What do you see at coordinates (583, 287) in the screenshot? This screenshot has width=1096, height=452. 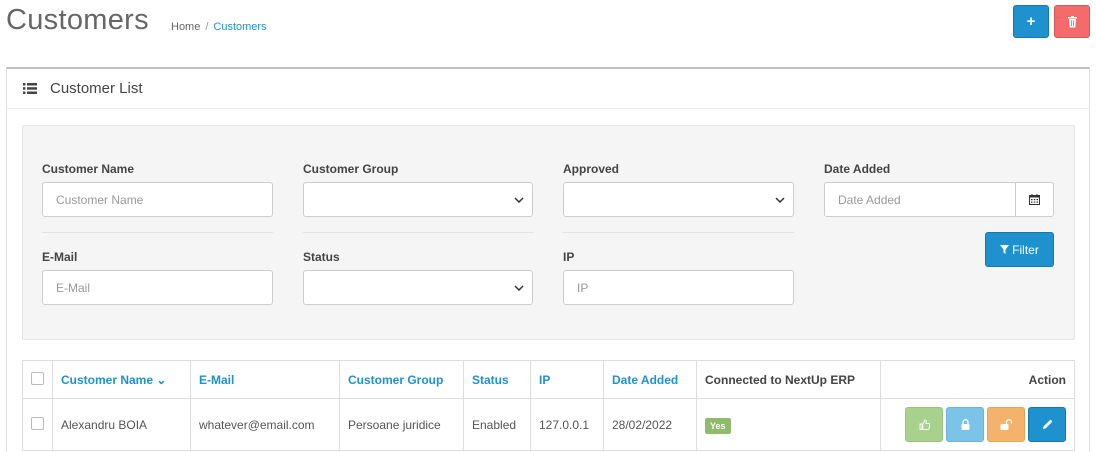 I see `ip-placeholder: IP` at bounding box center [583, 287].